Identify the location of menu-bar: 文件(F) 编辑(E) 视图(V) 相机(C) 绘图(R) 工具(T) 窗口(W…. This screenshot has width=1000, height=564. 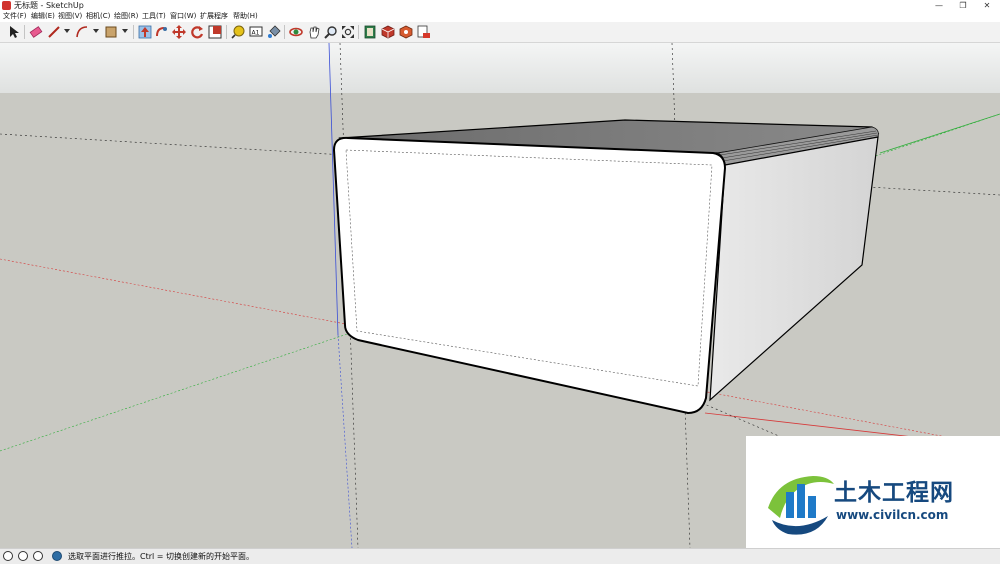
(500, 16).